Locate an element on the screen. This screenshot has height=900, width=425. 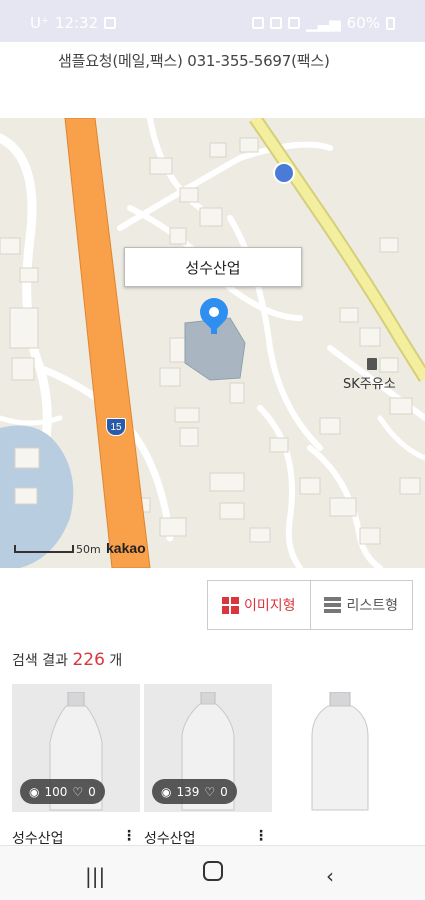
list-icon is located at coordinates (333, 605).